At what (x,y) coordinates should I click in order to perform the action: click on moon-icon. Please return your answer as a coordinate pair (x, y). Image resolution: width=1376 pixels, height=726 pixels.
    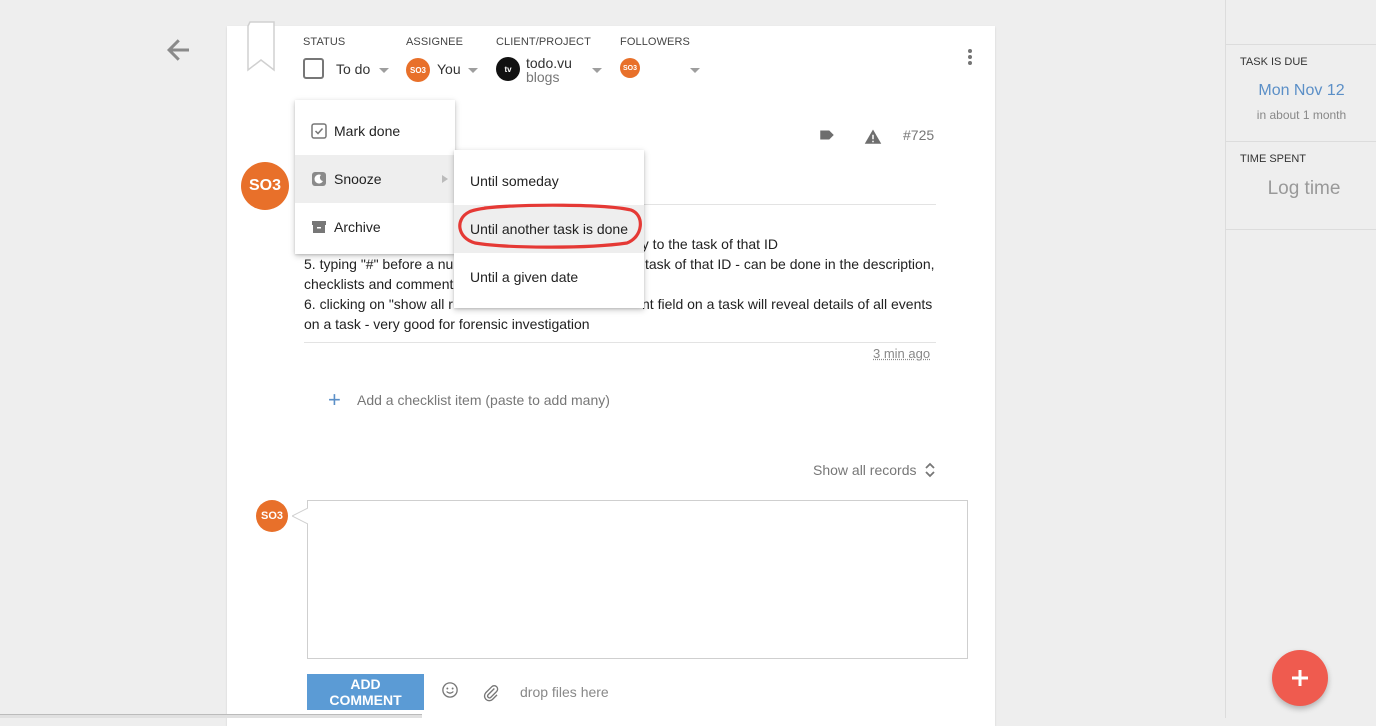
    Looking at the image, I should click on (319, 179).